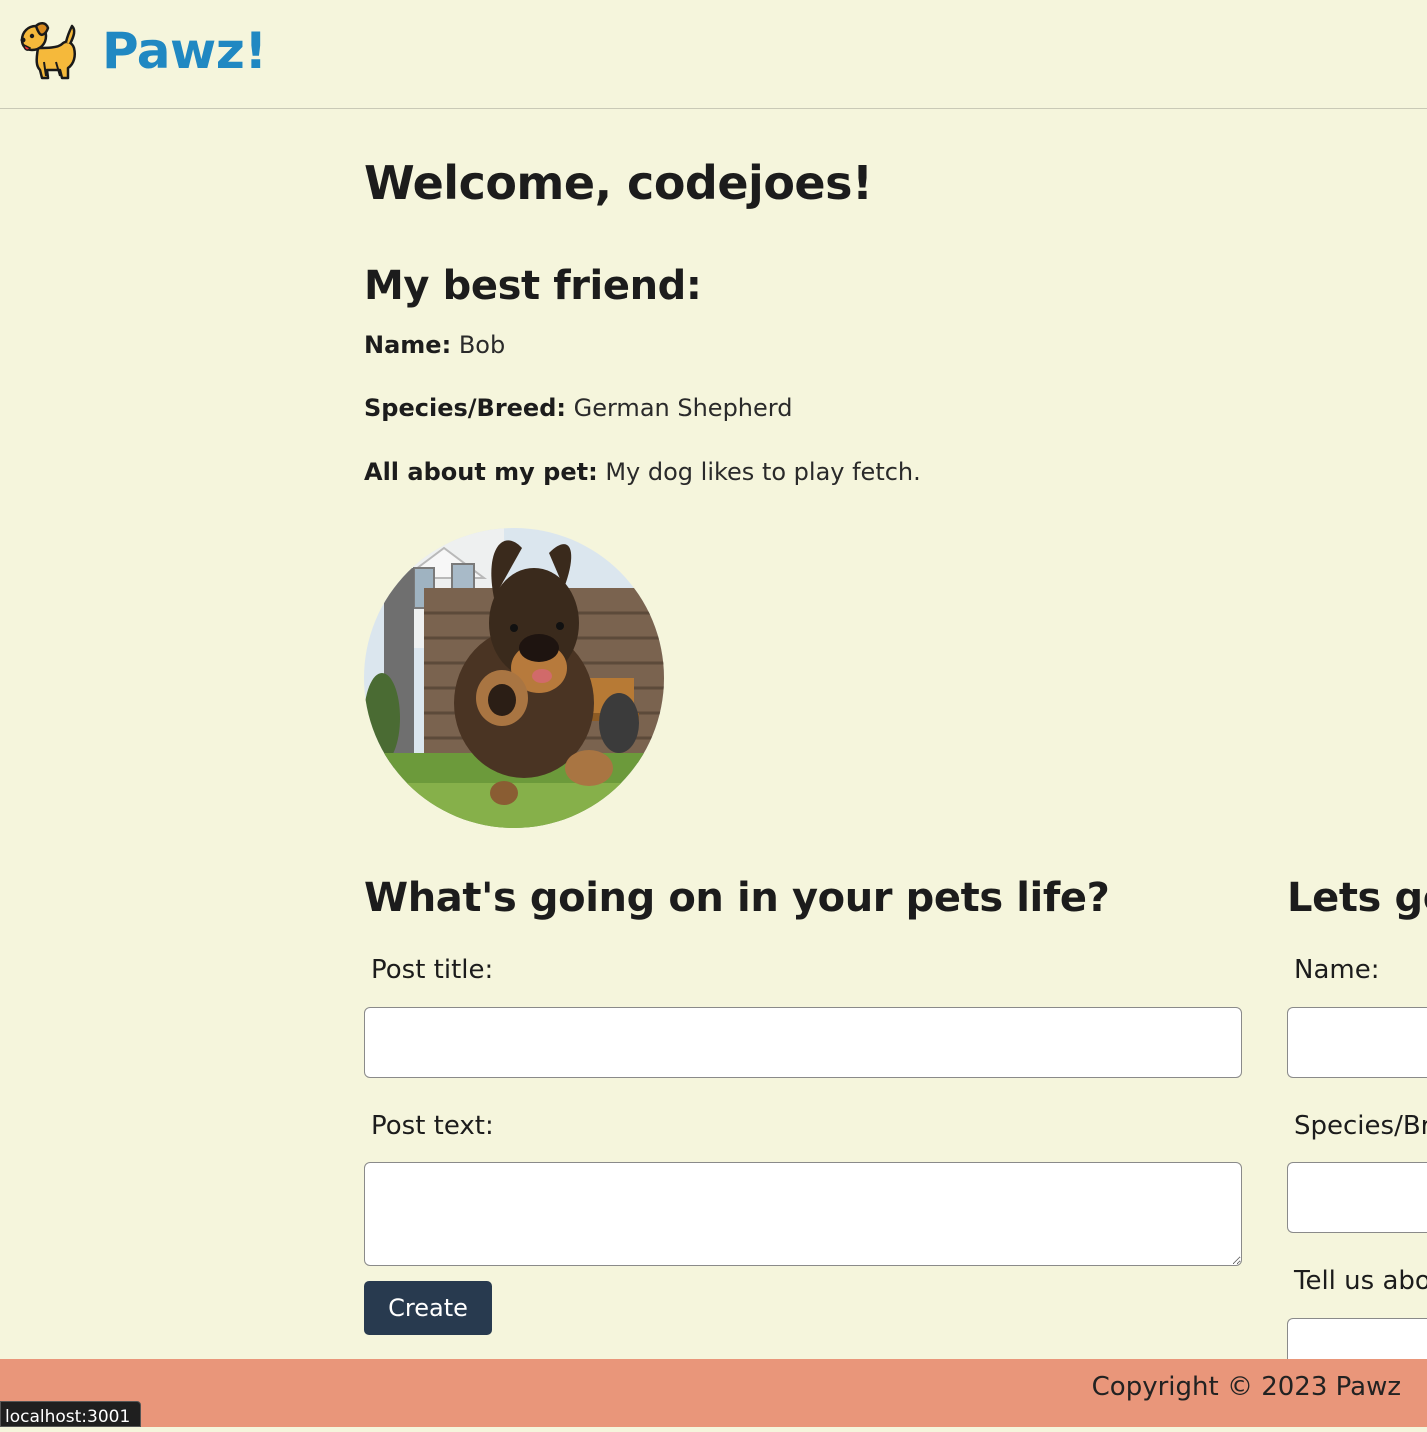 This screenshot has width=1427, height=1432. I want to click on brand-name: Pawz!, so click(184, 51).